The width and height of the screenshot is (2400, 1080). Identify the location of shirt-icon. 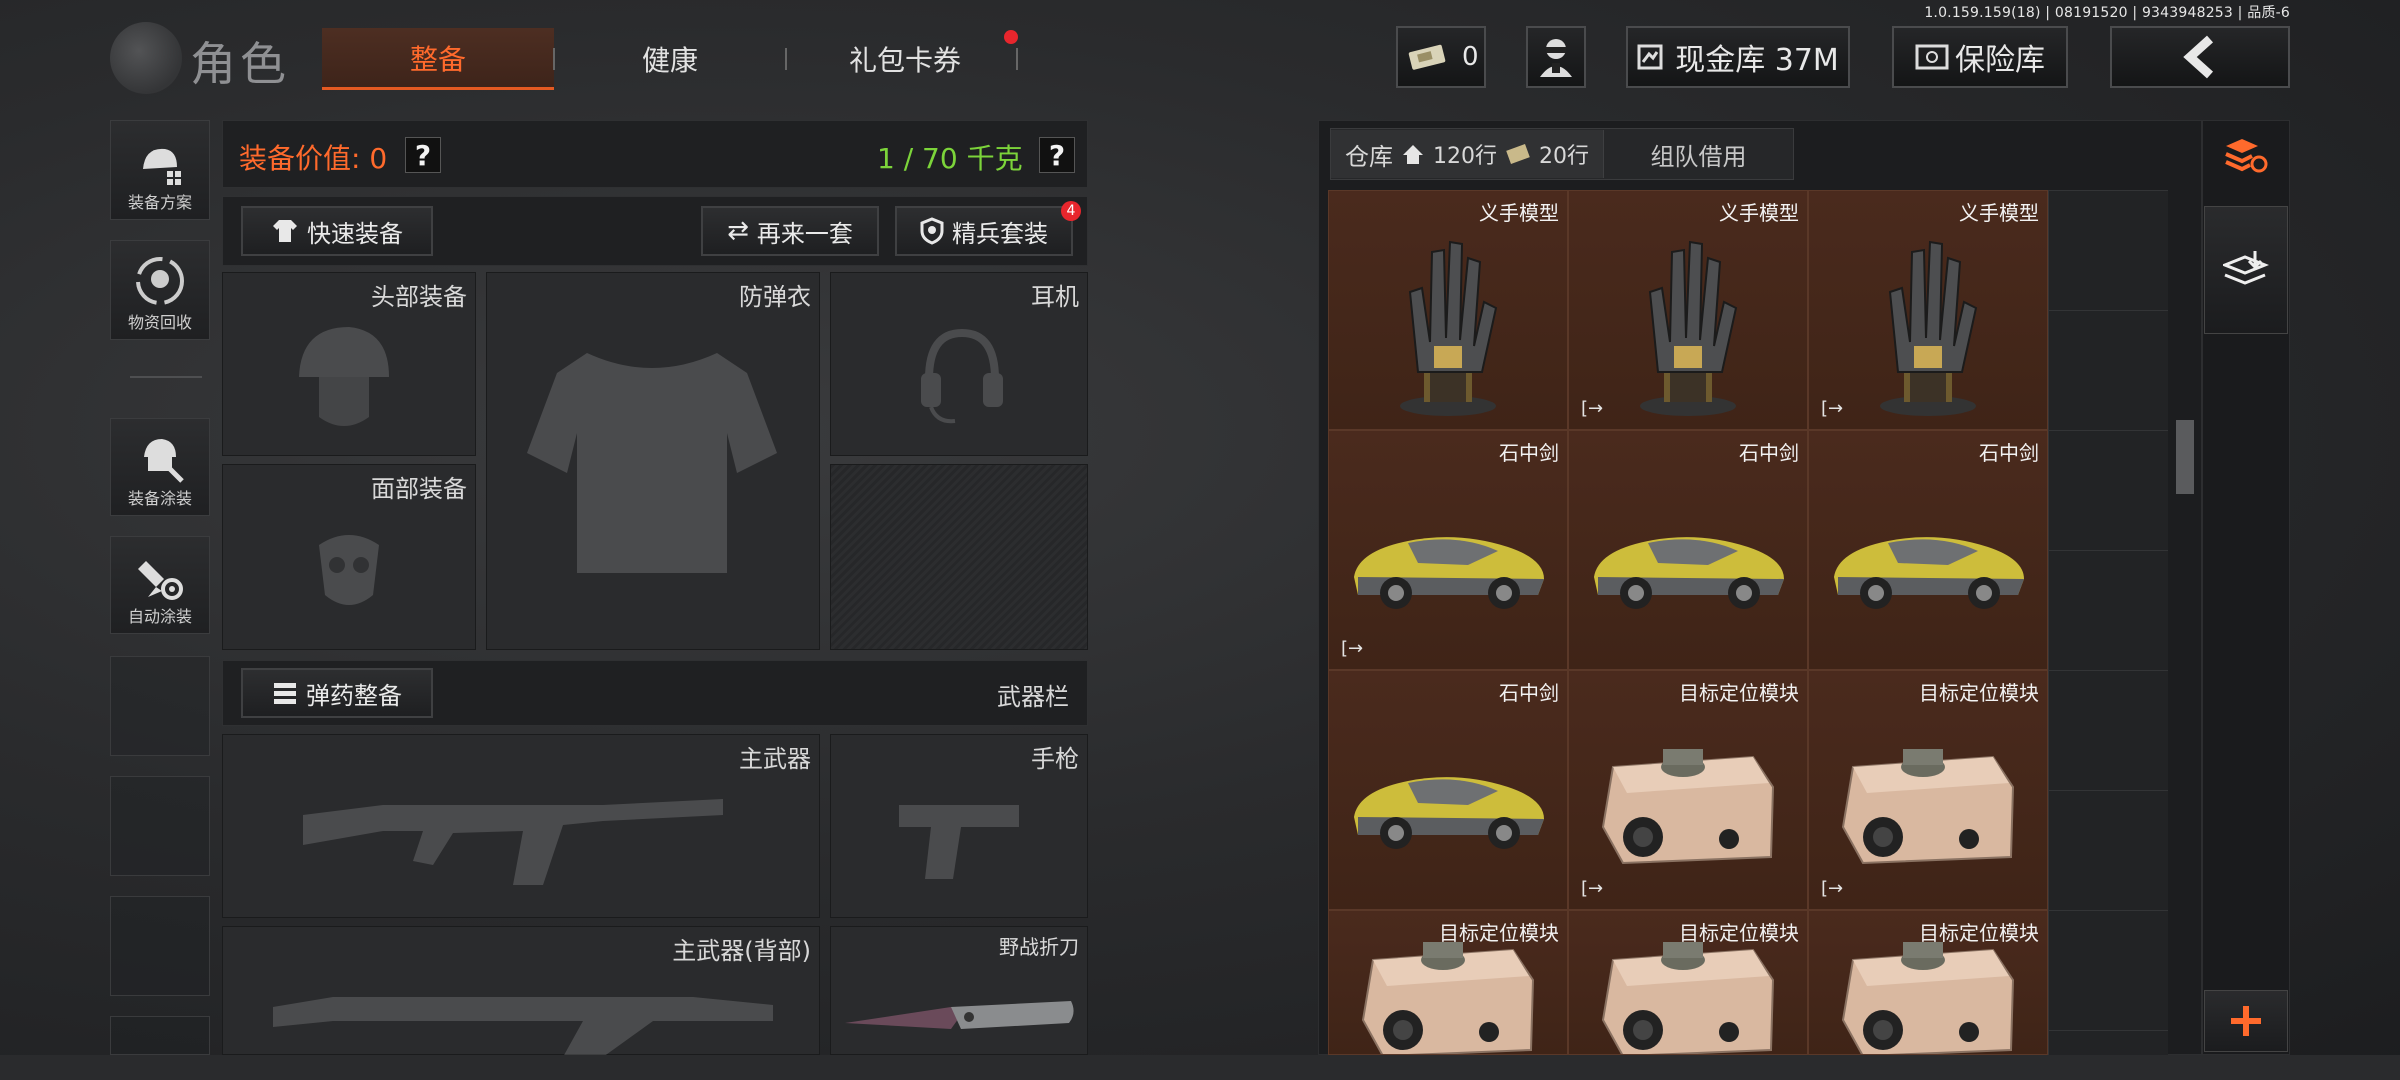
(285, 231).